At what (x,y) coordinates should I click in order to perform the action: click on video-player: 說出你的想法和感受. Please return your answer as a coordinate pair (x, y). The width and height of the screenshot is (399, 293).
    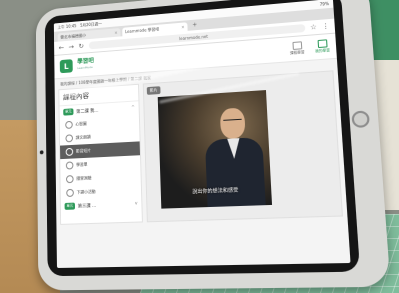
    Looking at the image, I should click on (215, 149).